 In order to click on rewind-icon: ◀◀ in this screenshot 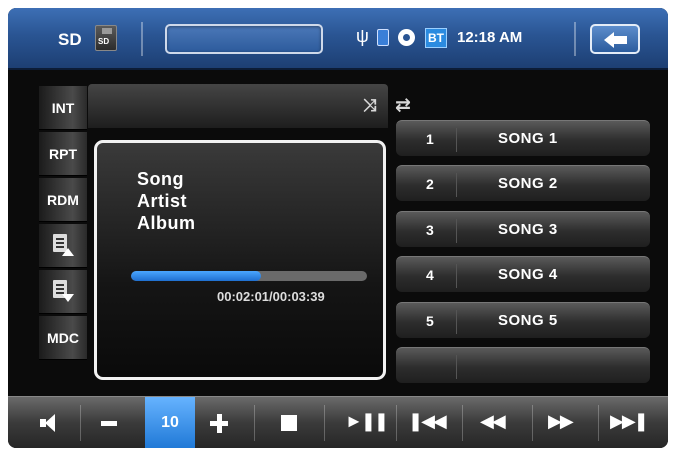, I will do `click(493, 421)`.